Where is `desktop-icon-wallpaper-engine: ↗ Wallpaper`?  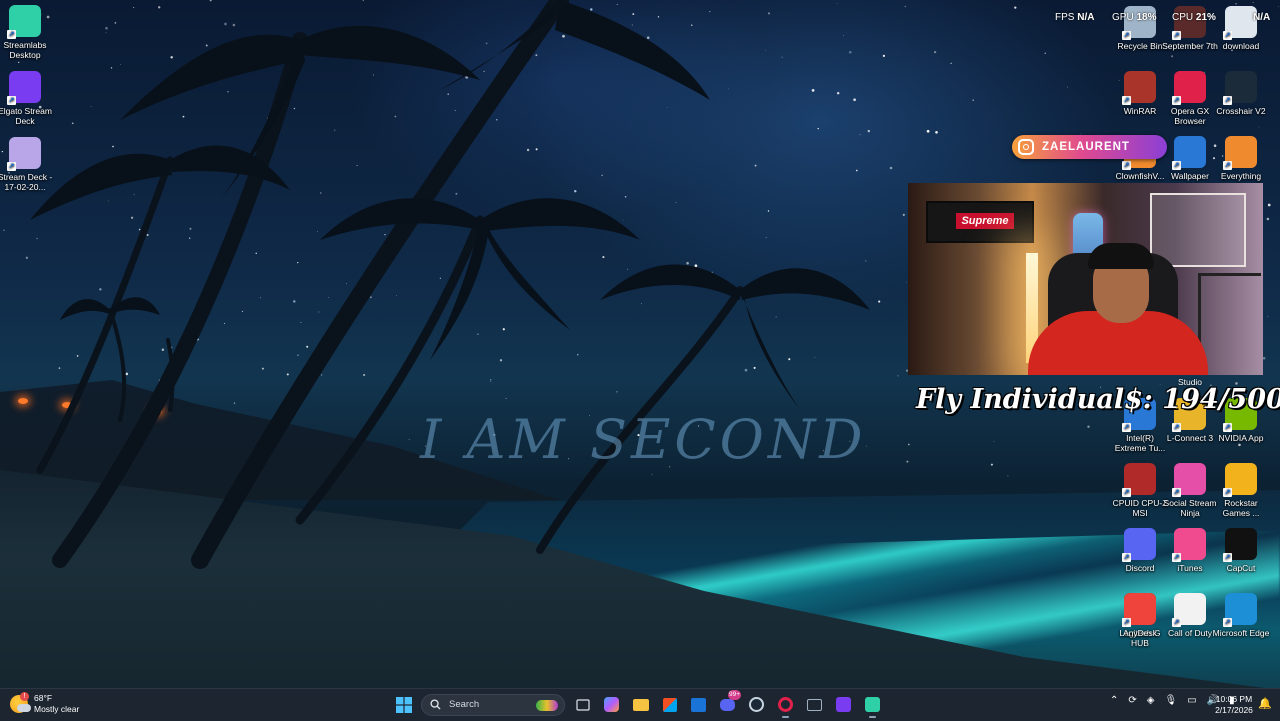 desktop-icon-wallpaper-engine: ↗ Wallpaper is located at coordinates (1190, 158).